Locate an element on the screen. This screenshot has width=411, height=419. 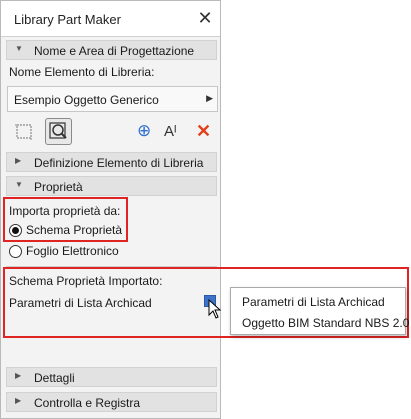
radio-label: Foglio Elettronico is located at coordinates (72, 251).